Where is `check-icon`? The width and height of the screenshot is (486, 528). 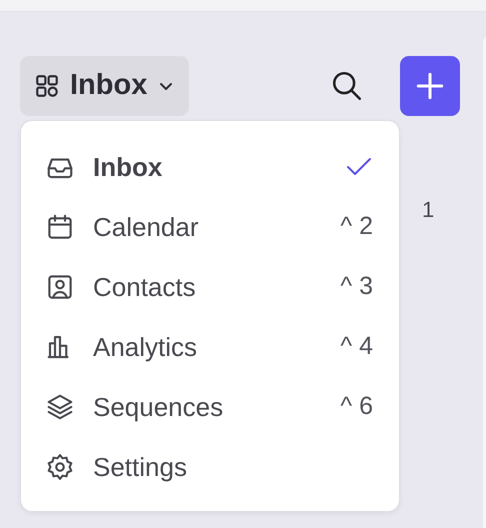 check-icon is located at coordinates (359, 167).